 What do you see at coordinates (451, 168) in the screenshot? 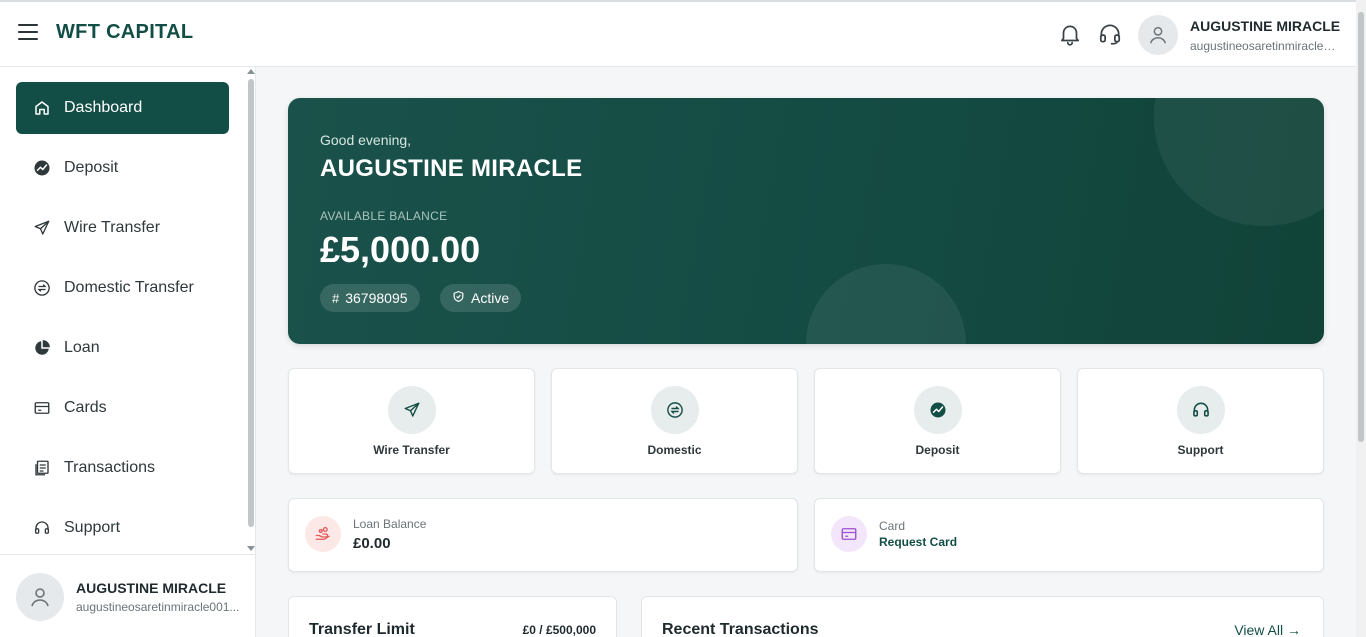
I see `account-holder-name: AUGUSTINE MIRACLE` at bounding box center [451, 168].